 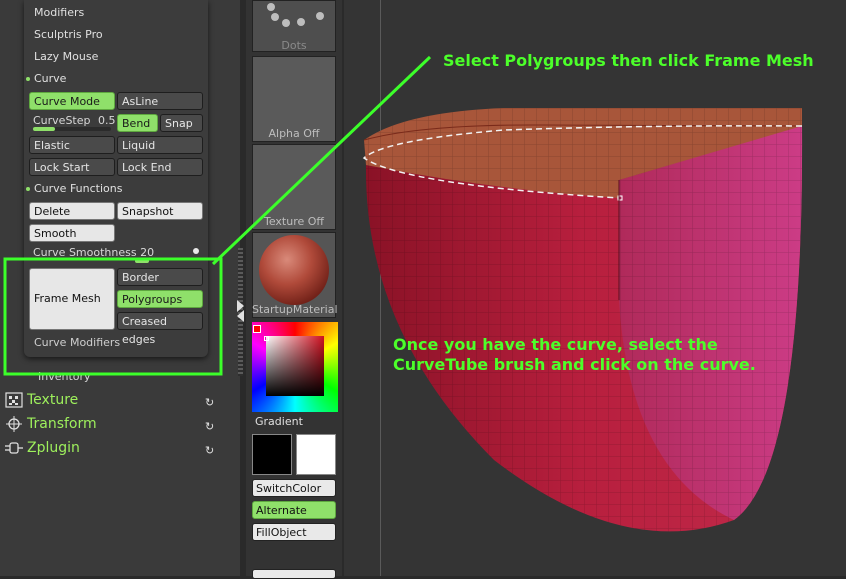 What do you see at coordinates (628, 60) in the screenshot?
I see `annotation-top: Select Polygroups then click Frame Mesh` at bounding box center [628, 60].